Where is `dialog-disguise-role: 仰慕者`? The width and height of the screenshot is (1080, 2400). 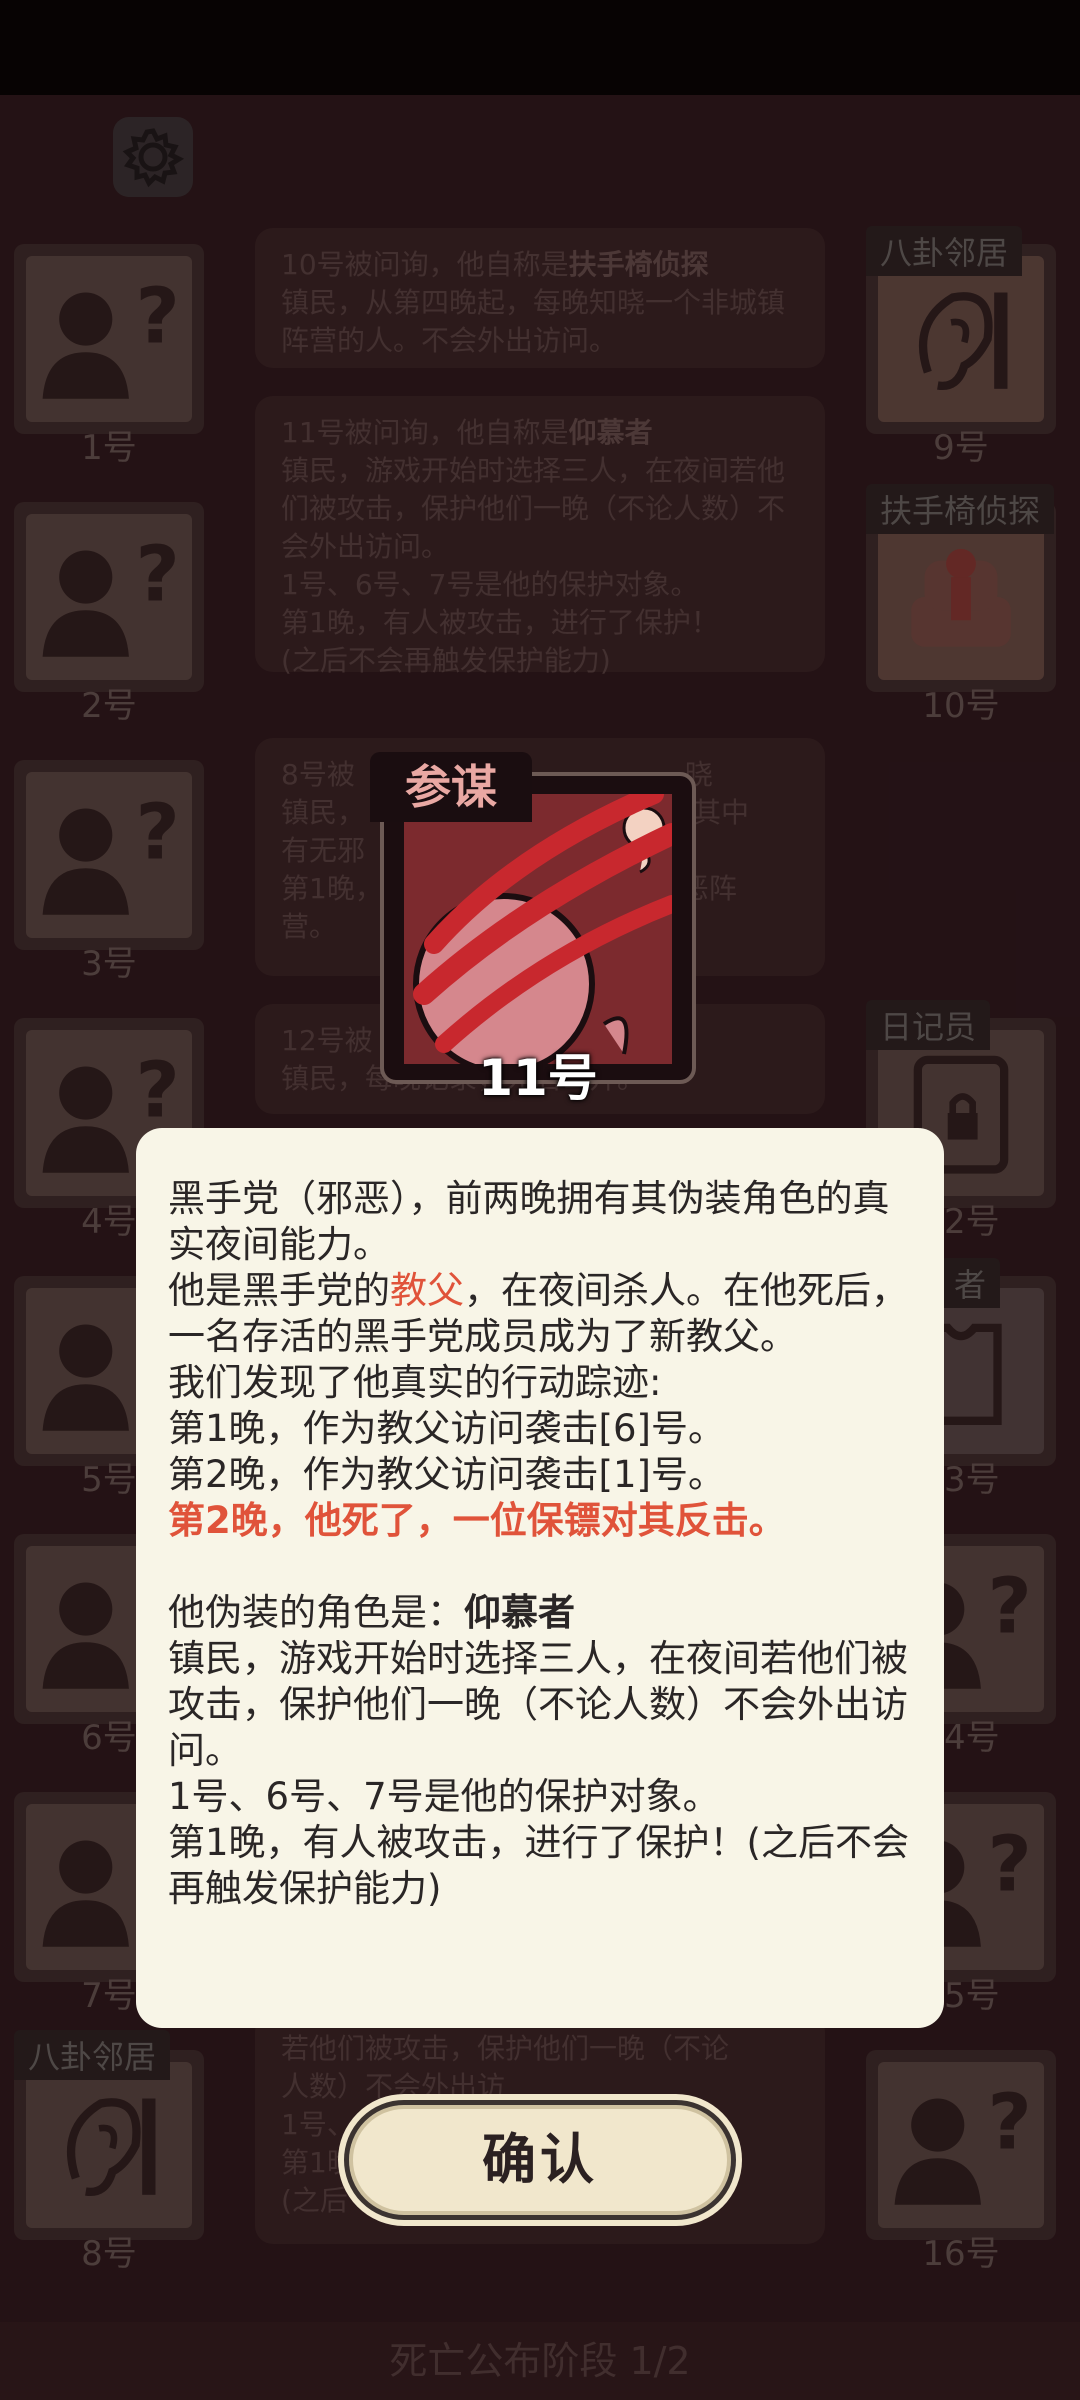 dialog-disguise-role: 仰慕者 is located at coordinates (519, 1612).